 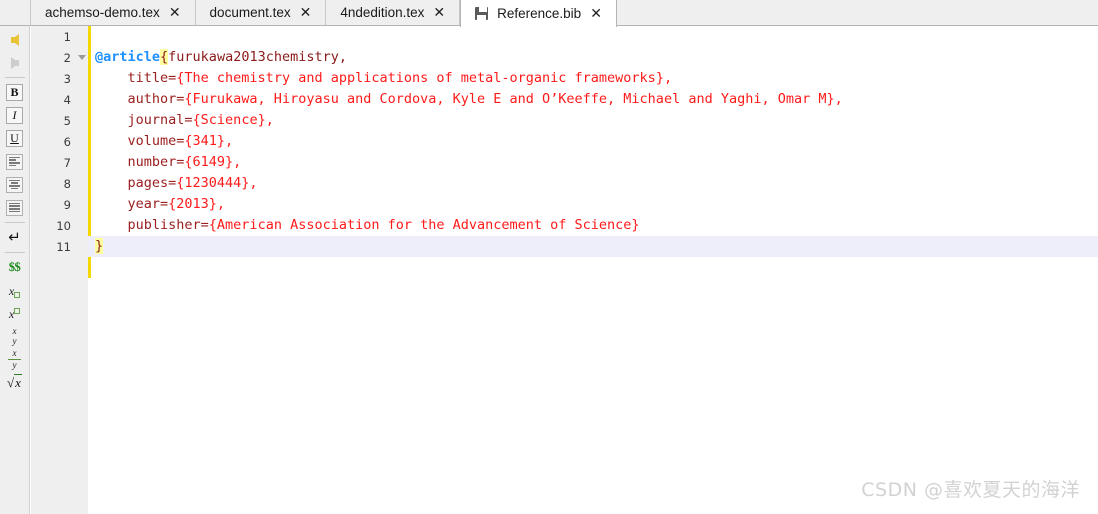 I want to click on code-line: 8 pages={1230444},, so click(x=564, y=183).